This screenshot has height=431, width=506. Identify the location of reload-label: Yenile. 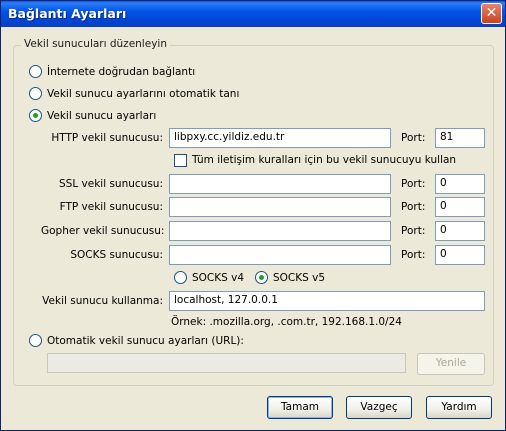
(451, 363).